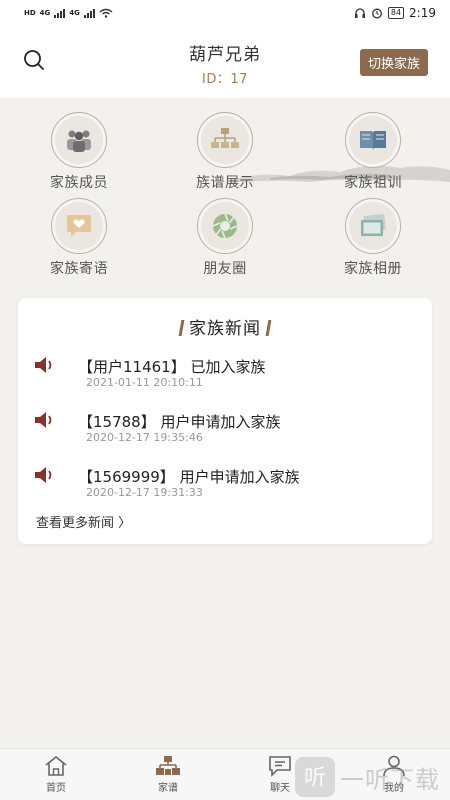  I want to click on alarm-icon, so click(376, 13).